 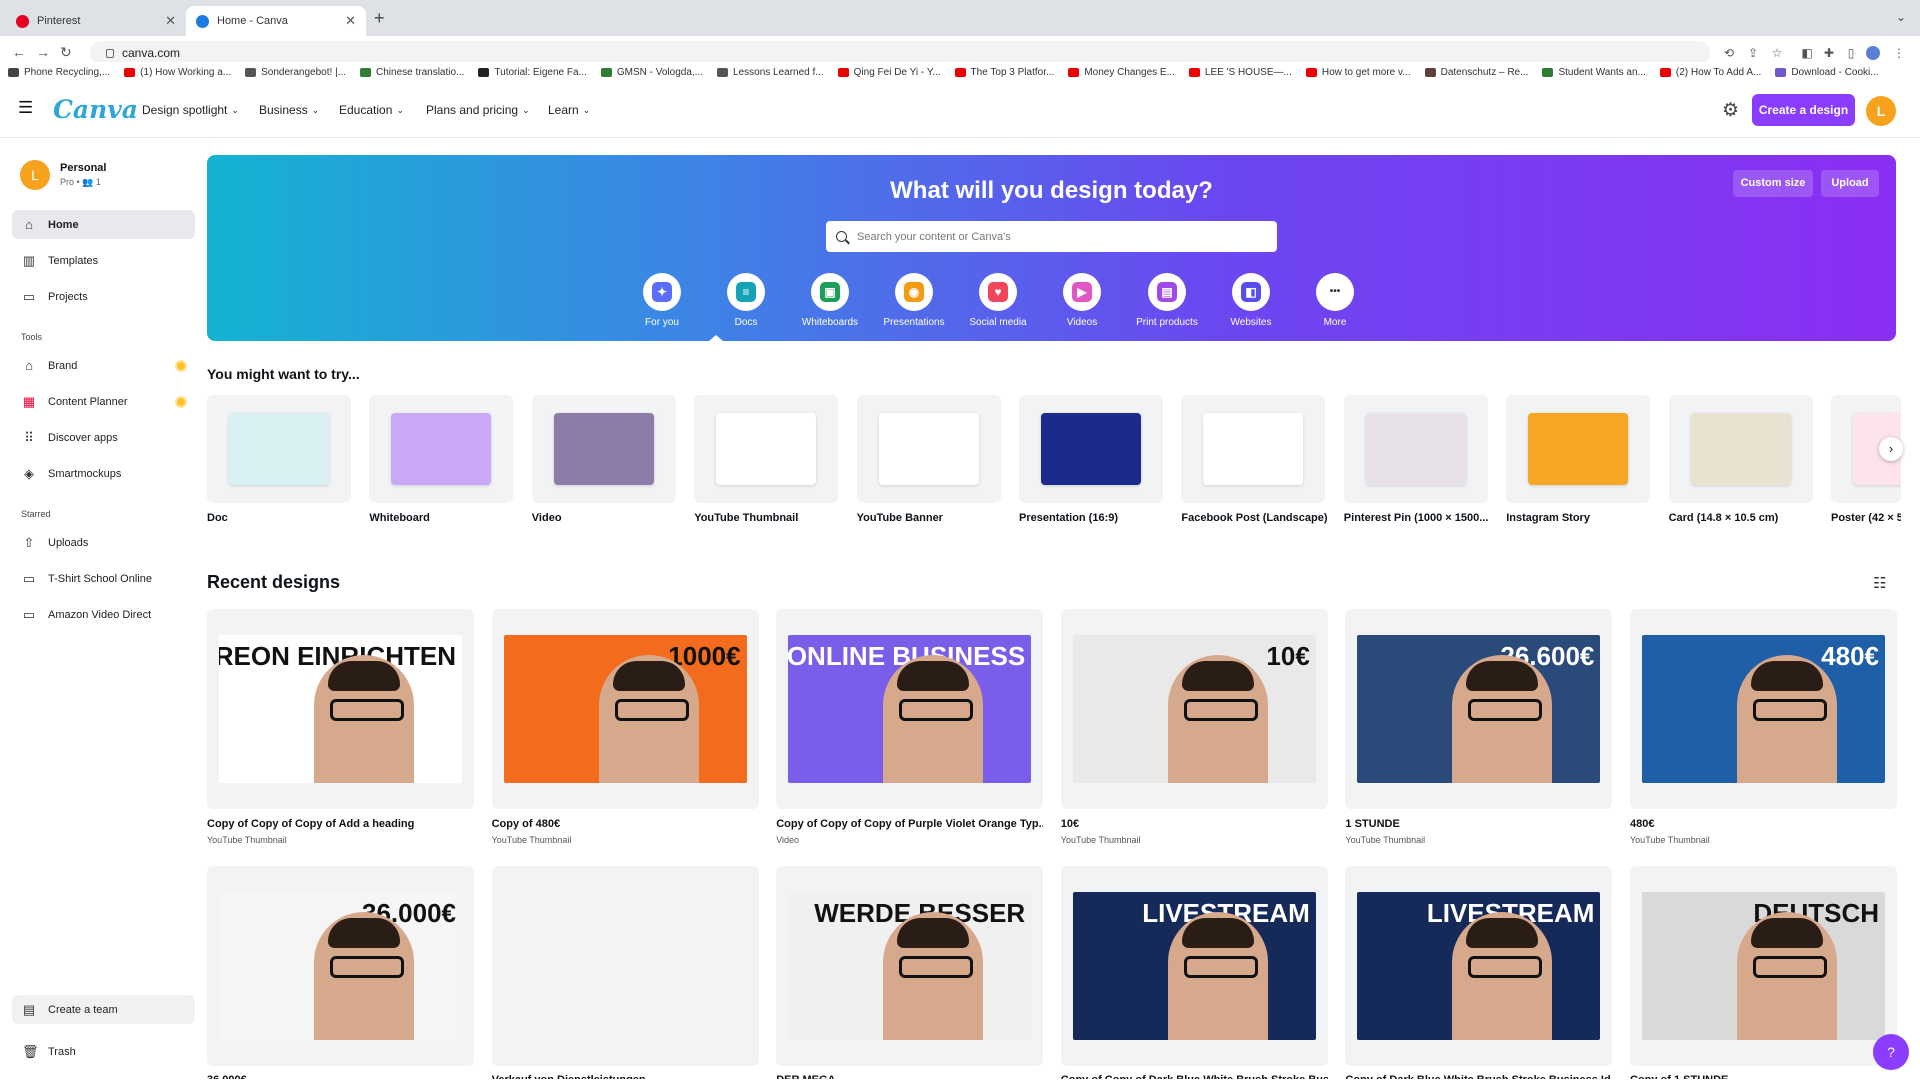 I want to click on recent-design-card, so click(x=625, y=966).